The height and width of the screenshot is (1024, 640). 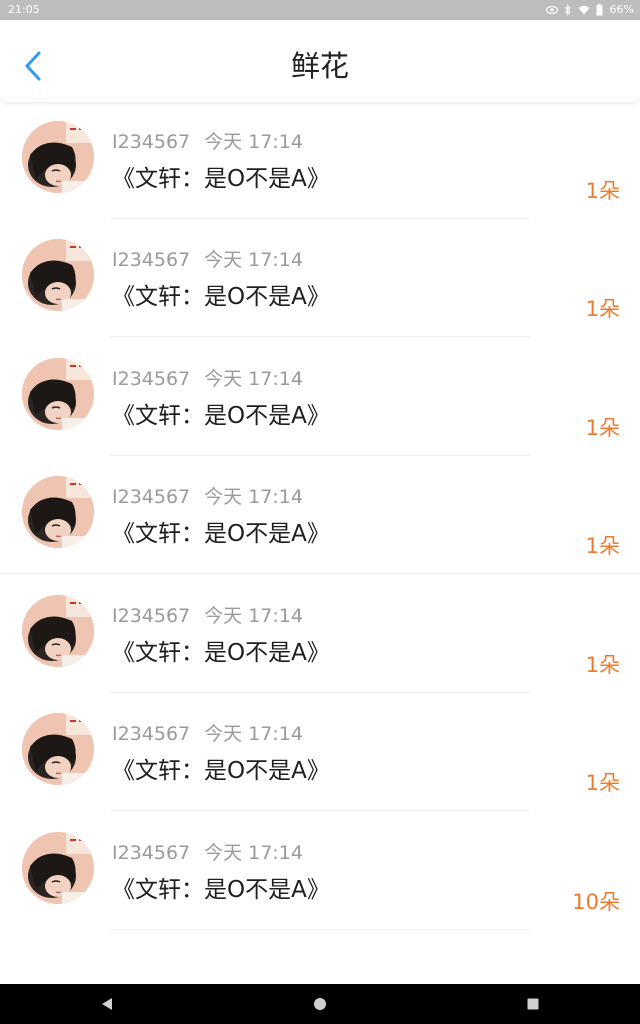 What do you see at coordinates (568, 10) in the screenshot?
I see `bluetooth-icon` at bounding box center [568, 10].